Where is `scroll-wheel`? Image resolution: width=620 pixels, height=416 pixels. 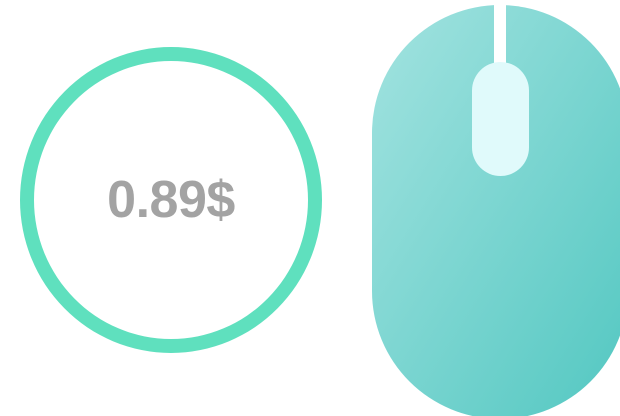
scroll-wheel is located at coordinates (500, 119).